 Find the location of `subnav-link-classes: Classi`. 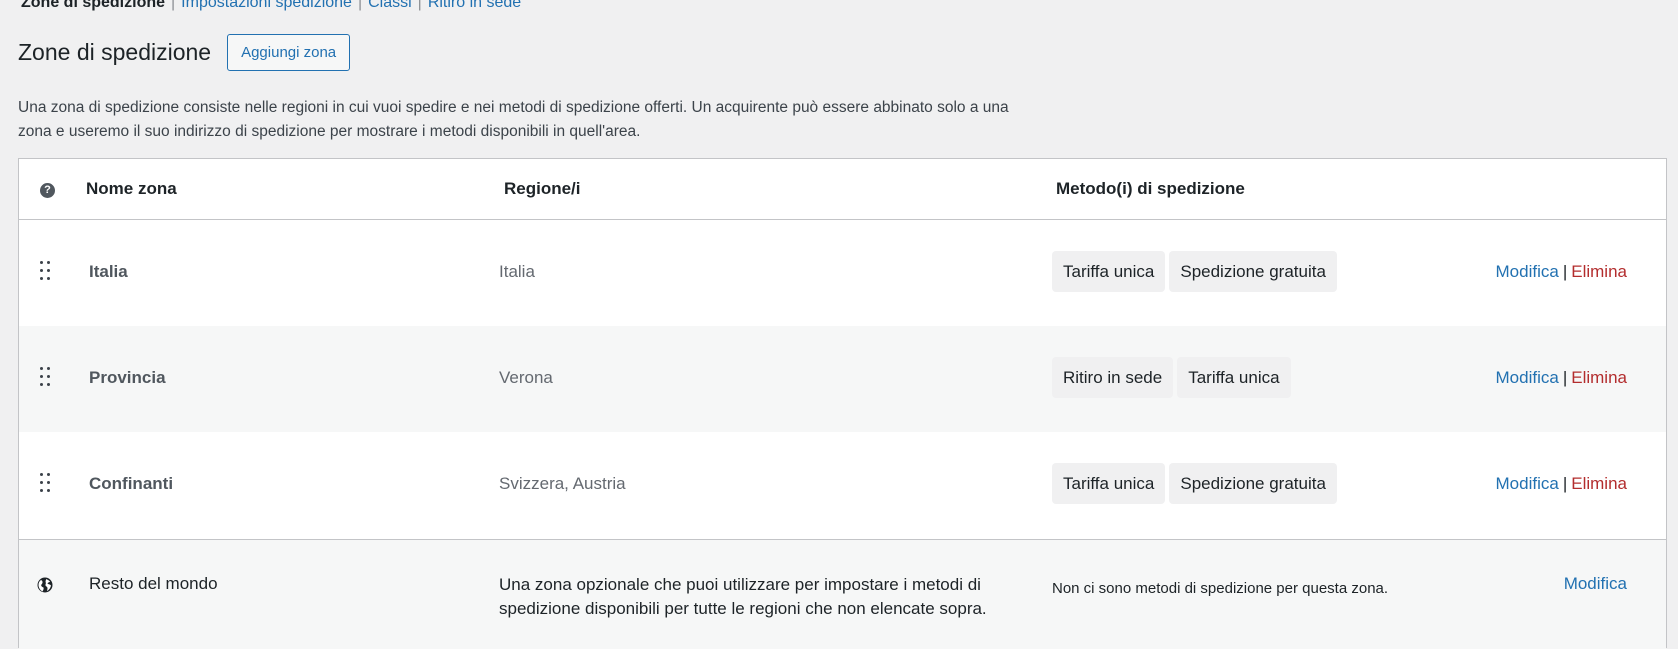

subnav-link-classes: Classi is located at coordinates (390, 5).